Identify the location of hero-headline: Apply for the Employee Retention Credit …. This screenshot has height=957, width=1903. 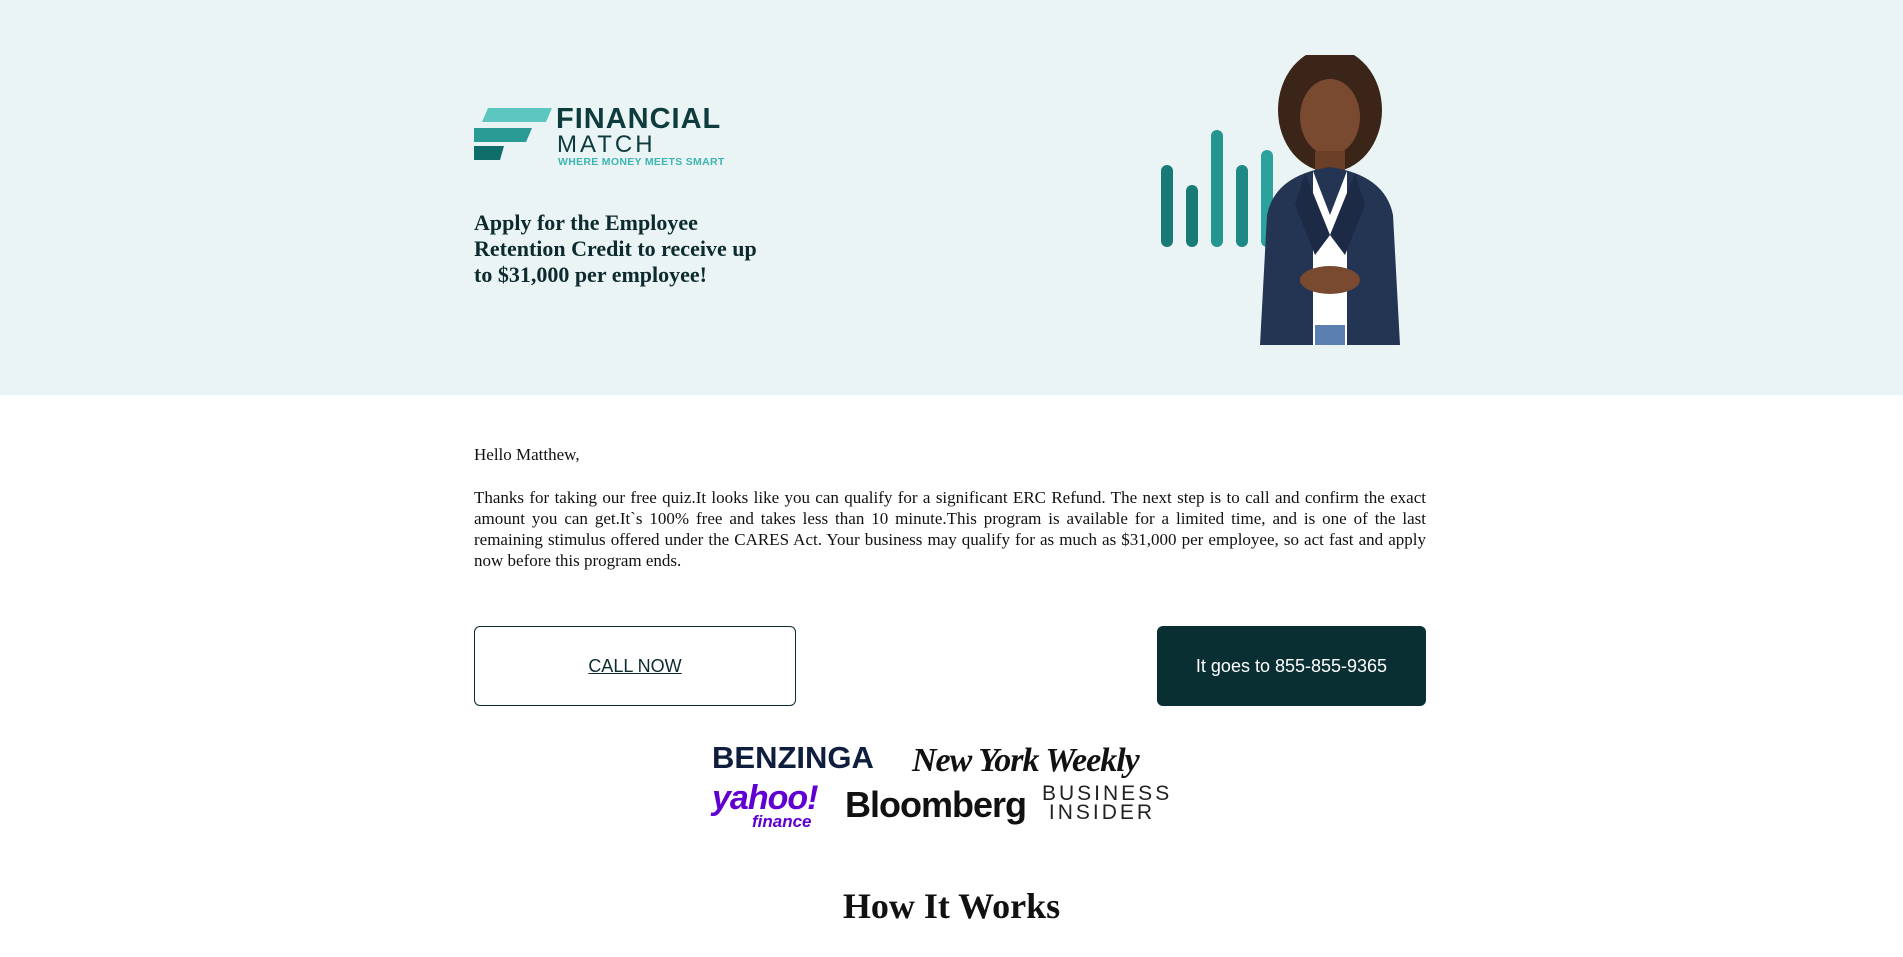
(615, 248).